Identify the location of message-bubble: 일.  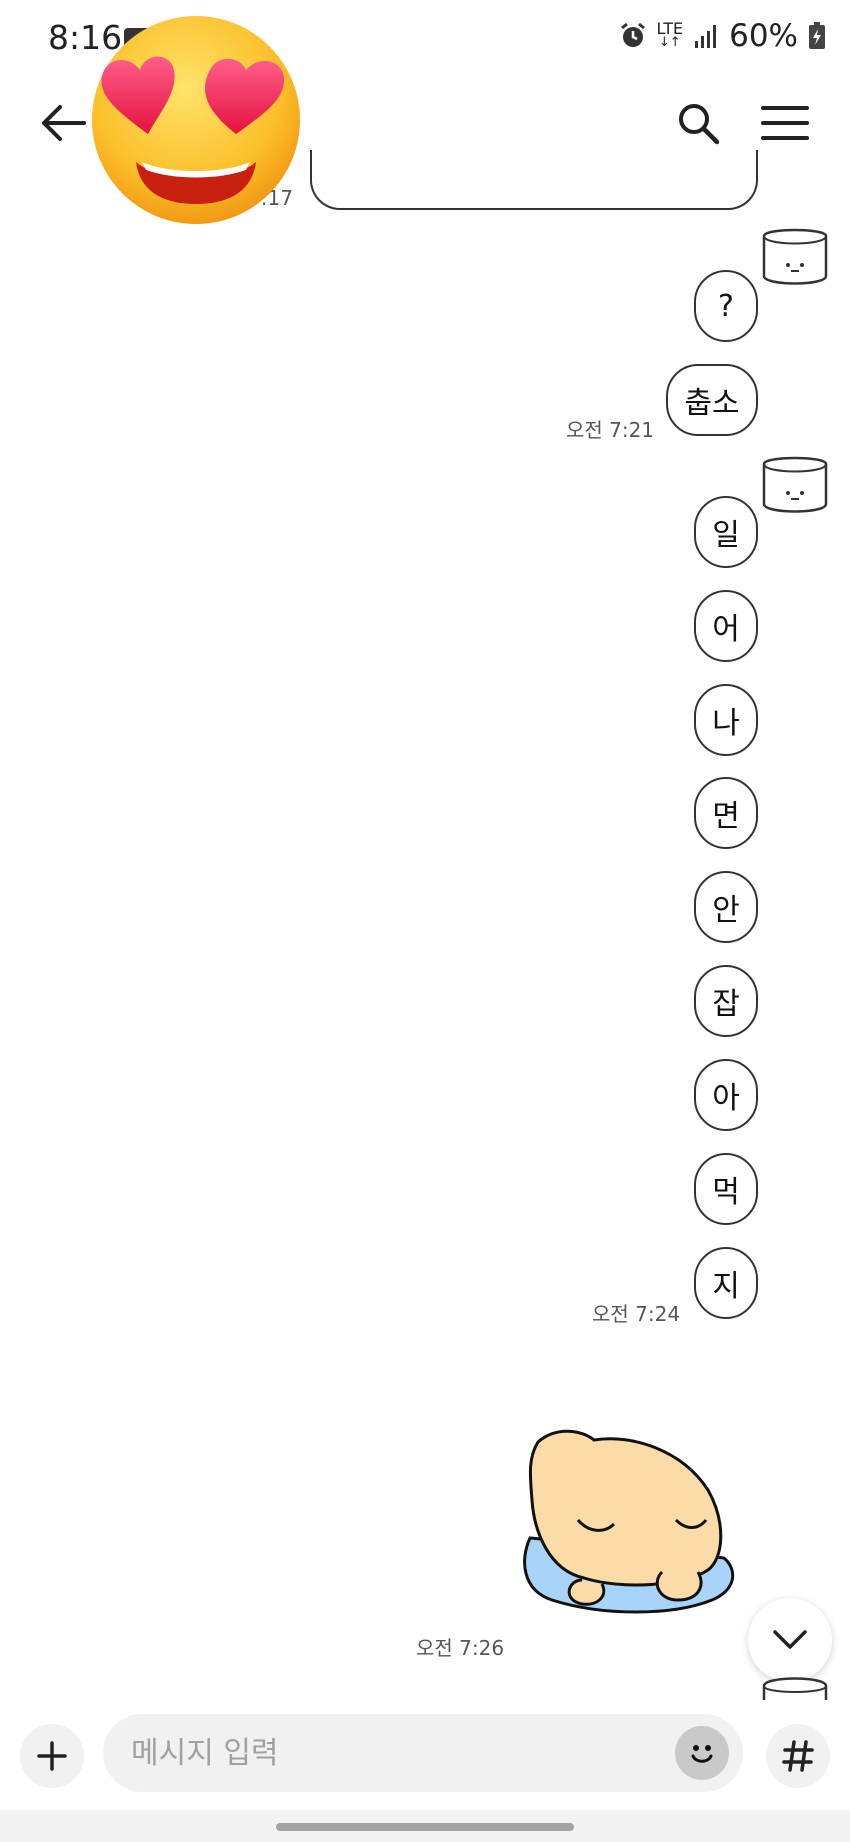
(726, 532).